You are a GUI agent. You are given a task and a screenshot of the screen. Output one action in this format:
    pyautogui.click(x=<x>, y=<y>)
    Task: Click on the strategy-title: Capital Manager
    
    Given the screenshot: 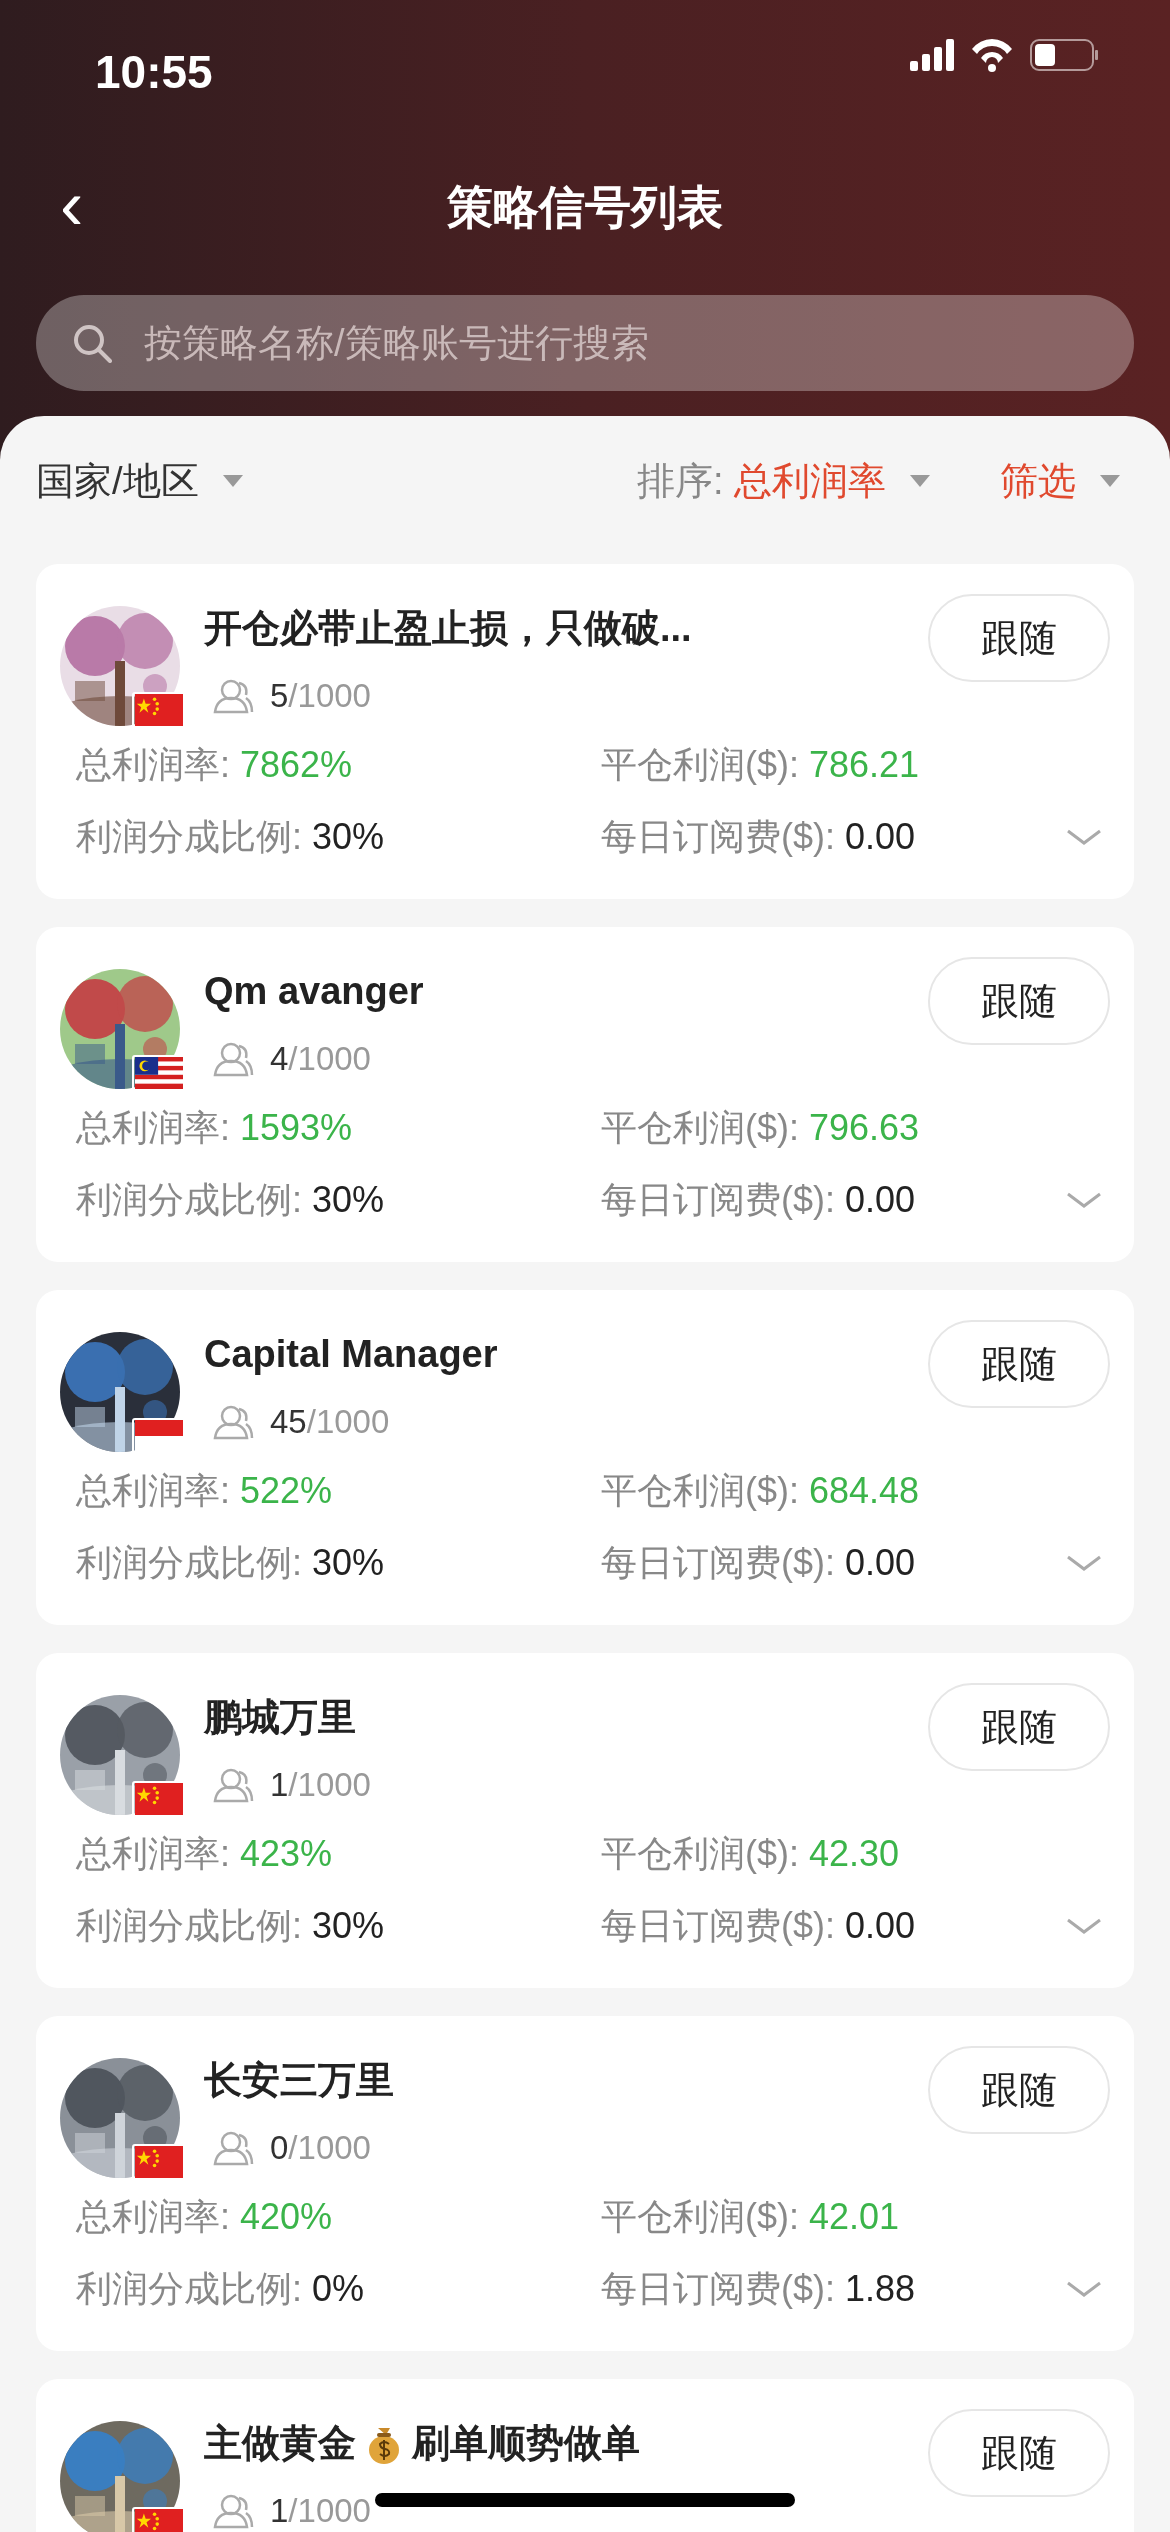 What is the action you would take?
    pyautogui.click(x=351, y=1354)
    